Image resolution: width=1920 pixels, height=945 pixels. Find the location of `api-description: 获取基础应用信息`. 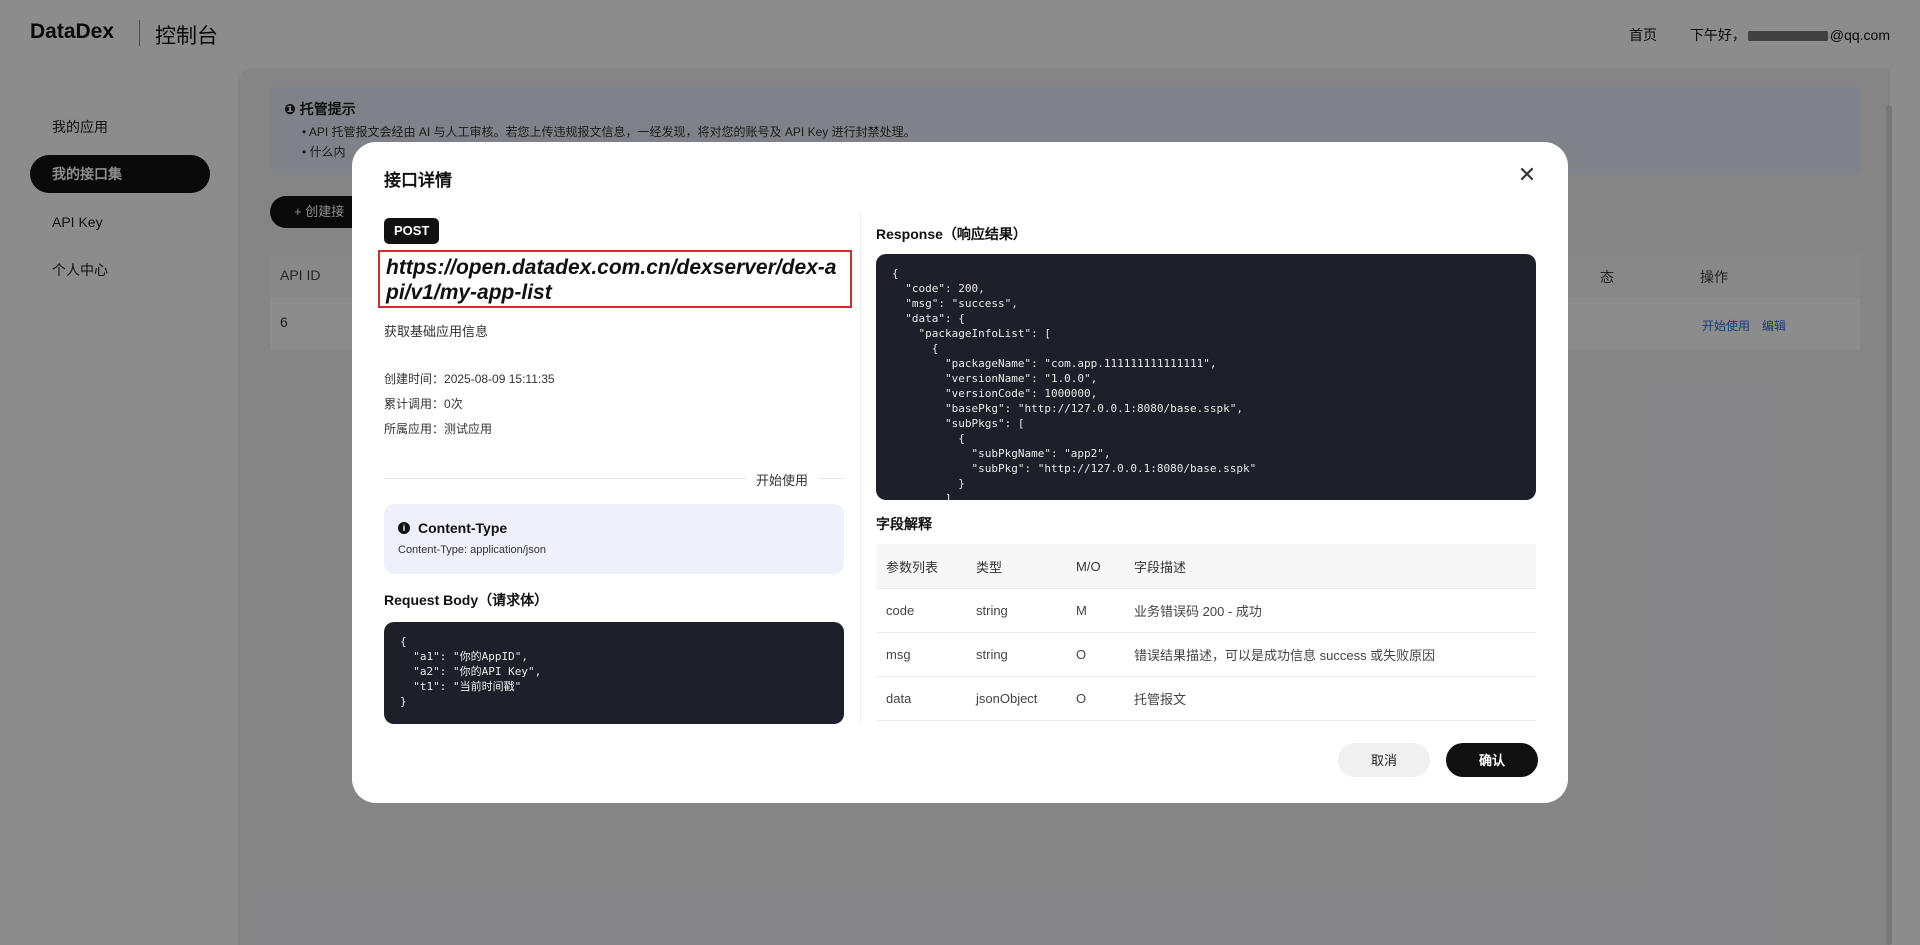

api-description: 获取基础应用信息 is located at coordinates (436, 331).